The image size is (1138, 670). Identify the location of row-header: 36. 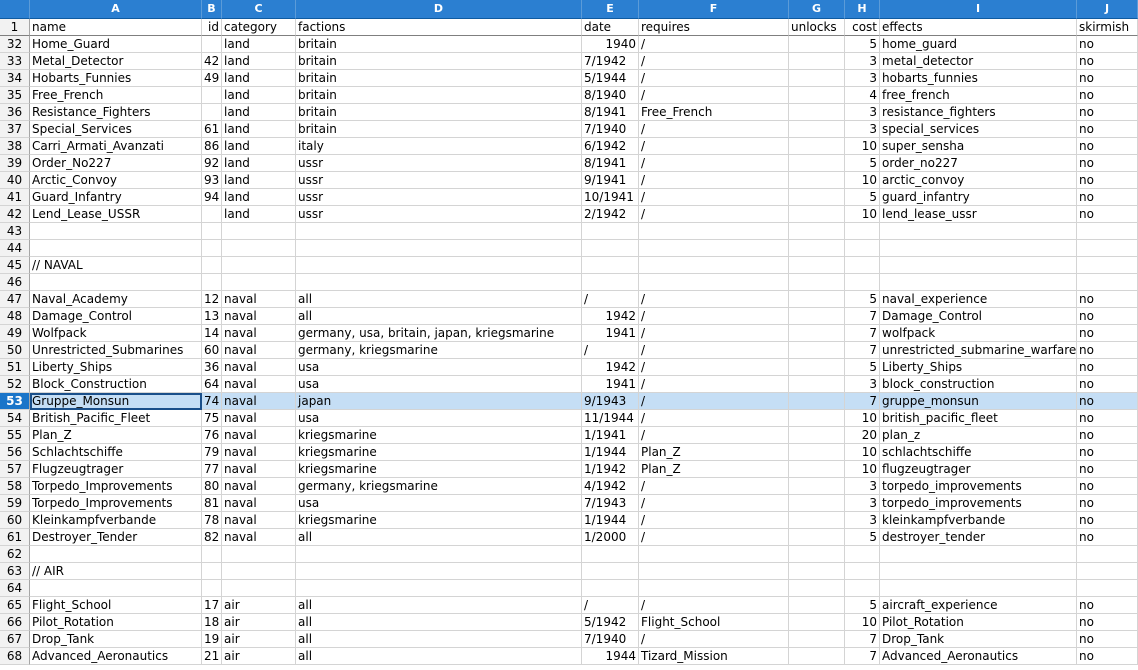
(15, 112).